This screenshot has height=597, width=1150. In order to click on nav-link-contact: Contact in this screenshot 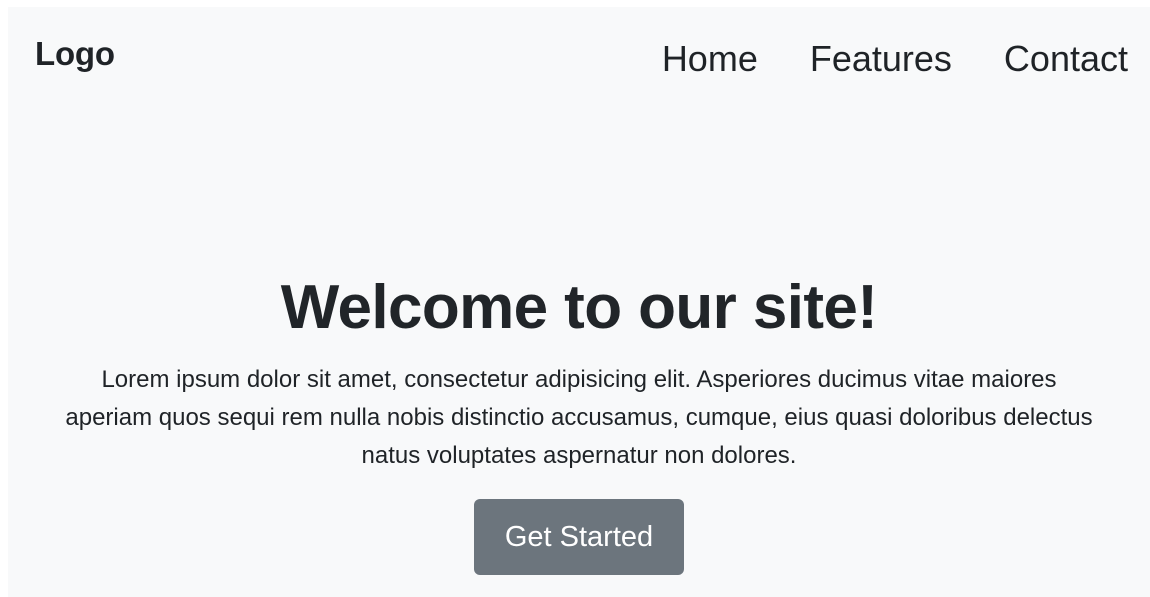, I will do `click(1066, 59)`.